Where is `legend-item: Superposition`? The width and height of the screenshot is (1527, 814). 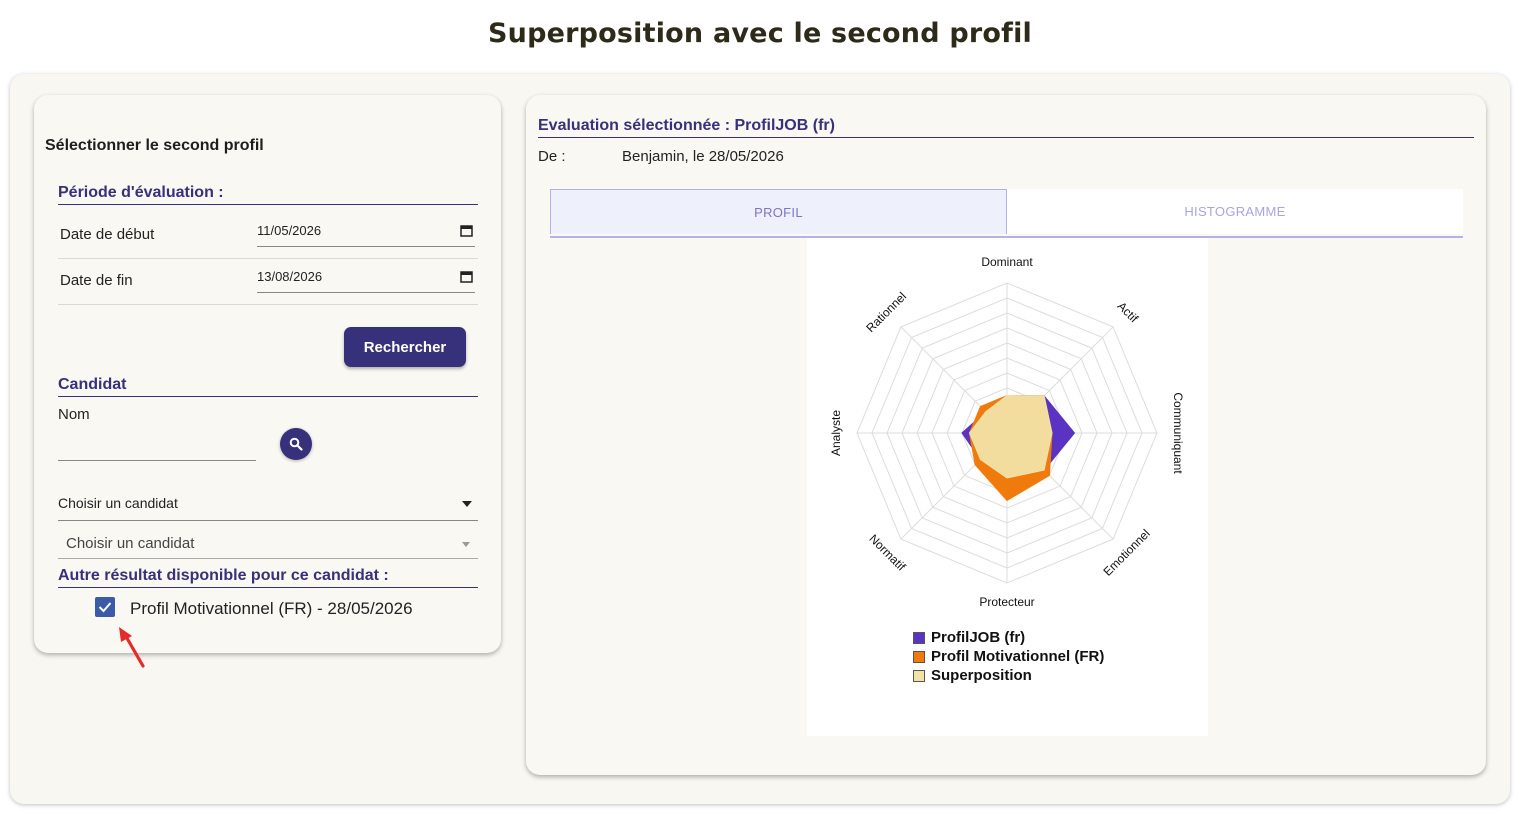
legend-item: Superposition is located at coordinates (1008, 675).